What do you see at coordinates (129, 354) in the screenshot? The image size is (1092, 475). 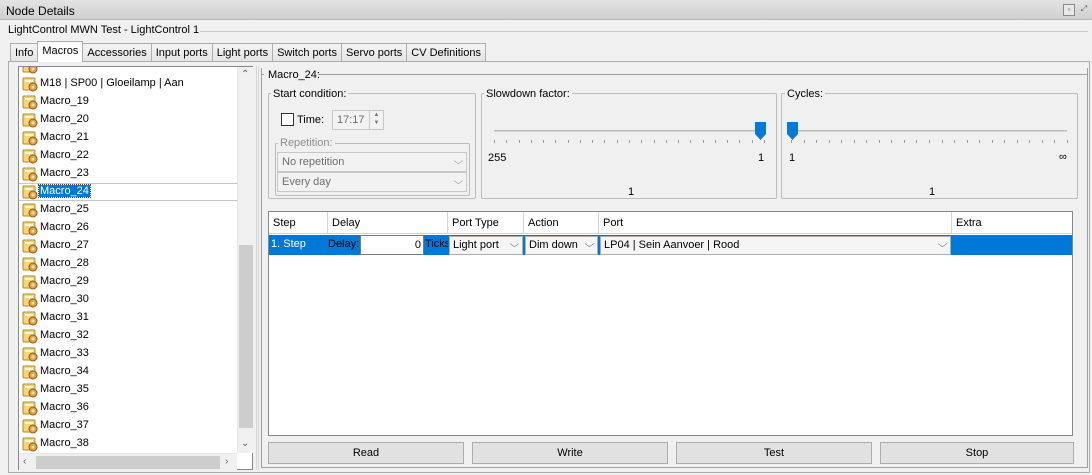 I see `tree-item: Macro_33` at bounding box center [129, 354].